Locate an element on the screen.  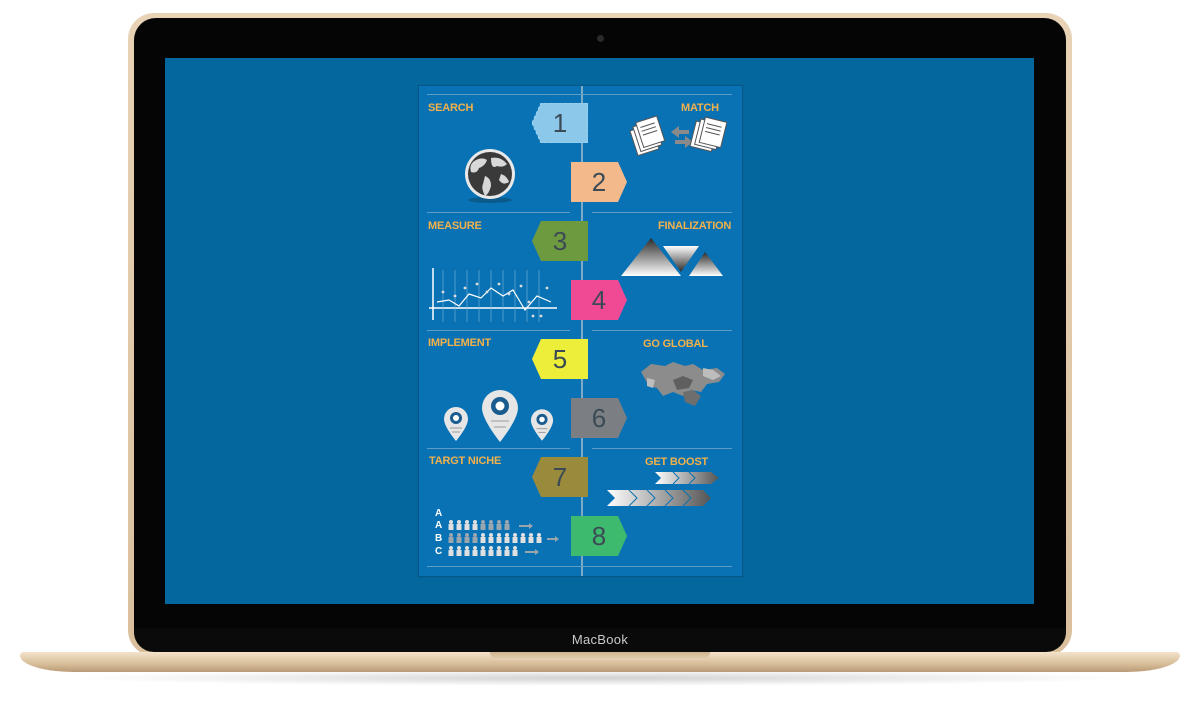
step-label-finalization: FINALIZATION is located at coordinates (695, 226).